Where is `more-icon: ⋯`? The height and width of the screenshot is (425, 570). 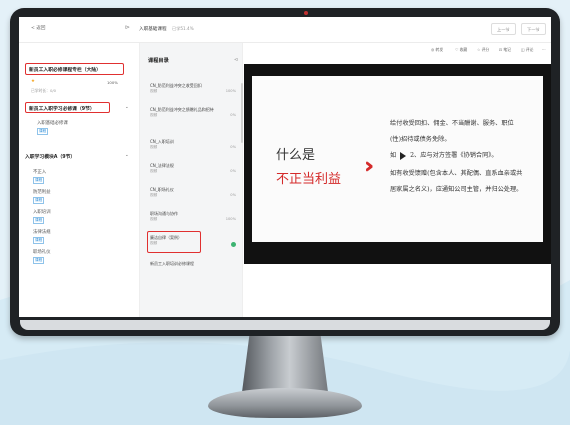 more-icon: ⋯ is located at coordinates (544, 49).